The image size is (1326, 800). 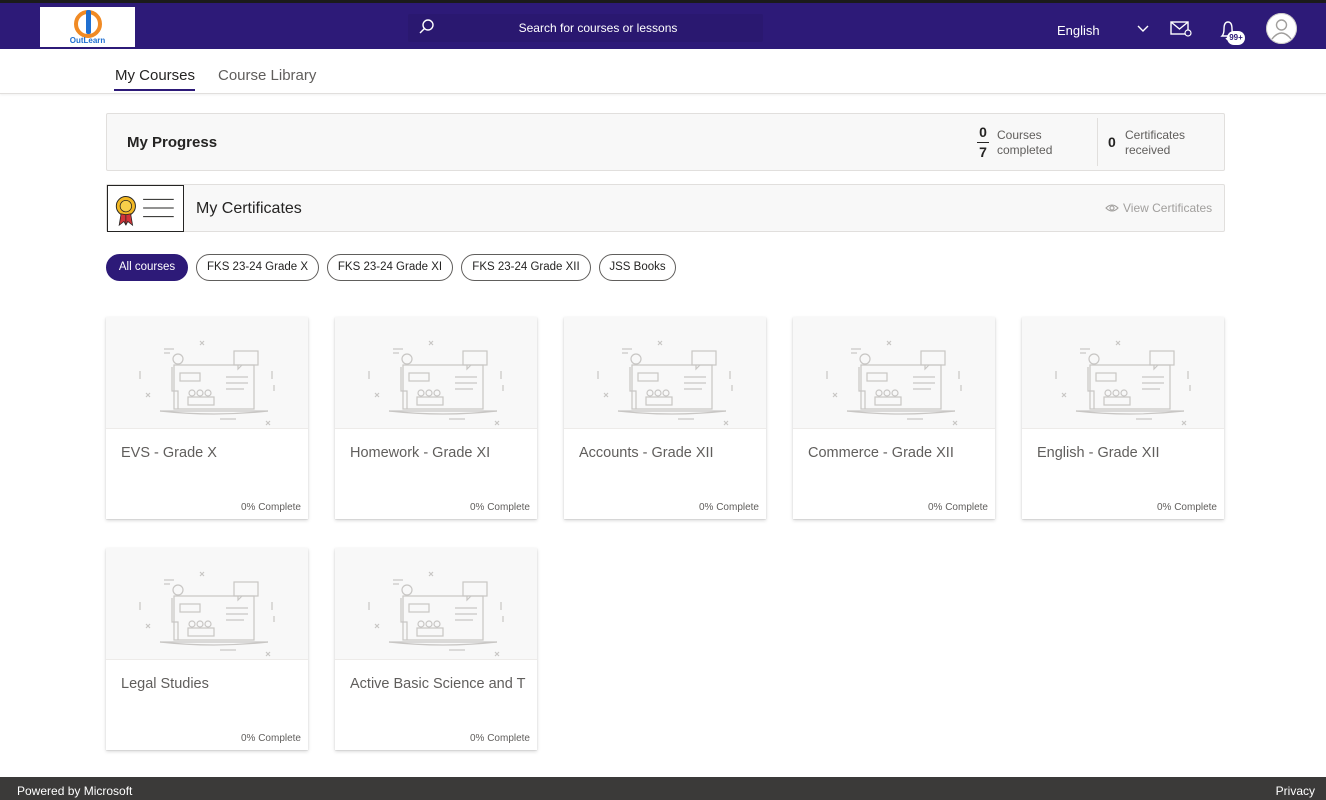 I want to click on course-title: Homework - Grade XI, so click(x=440, y=453).